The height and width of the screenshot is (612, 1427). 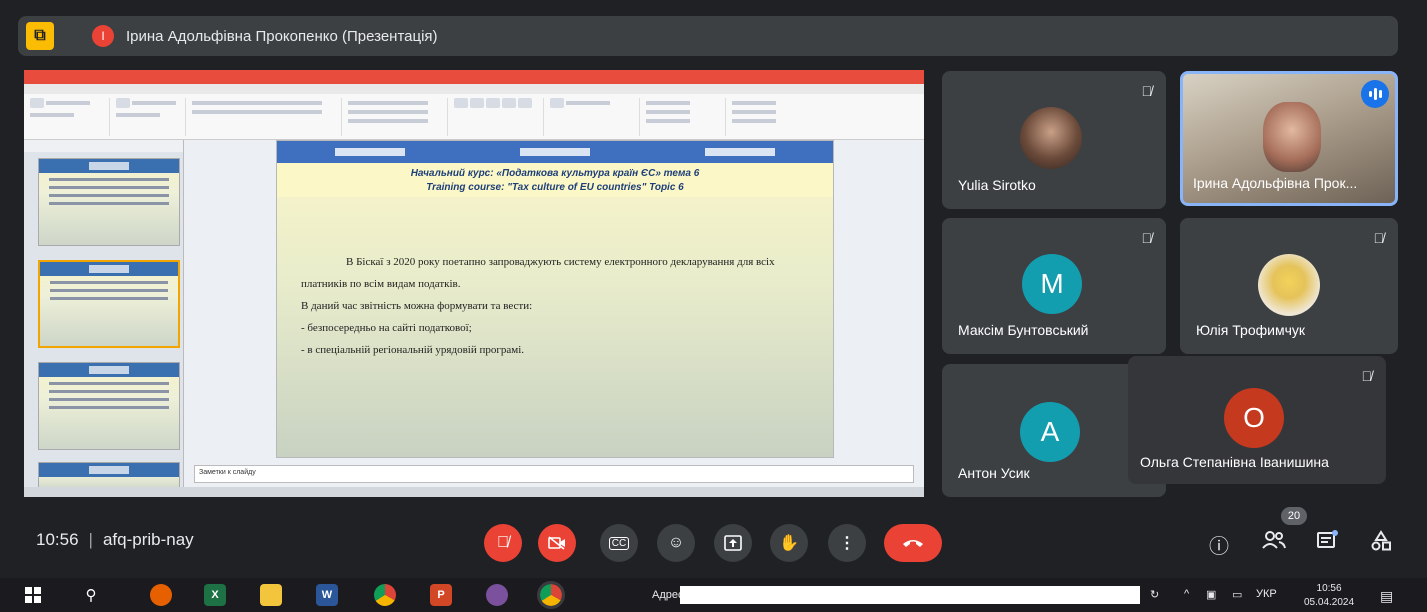 I want to click on meeting-time: 10:56, so click(x=57, y=539).